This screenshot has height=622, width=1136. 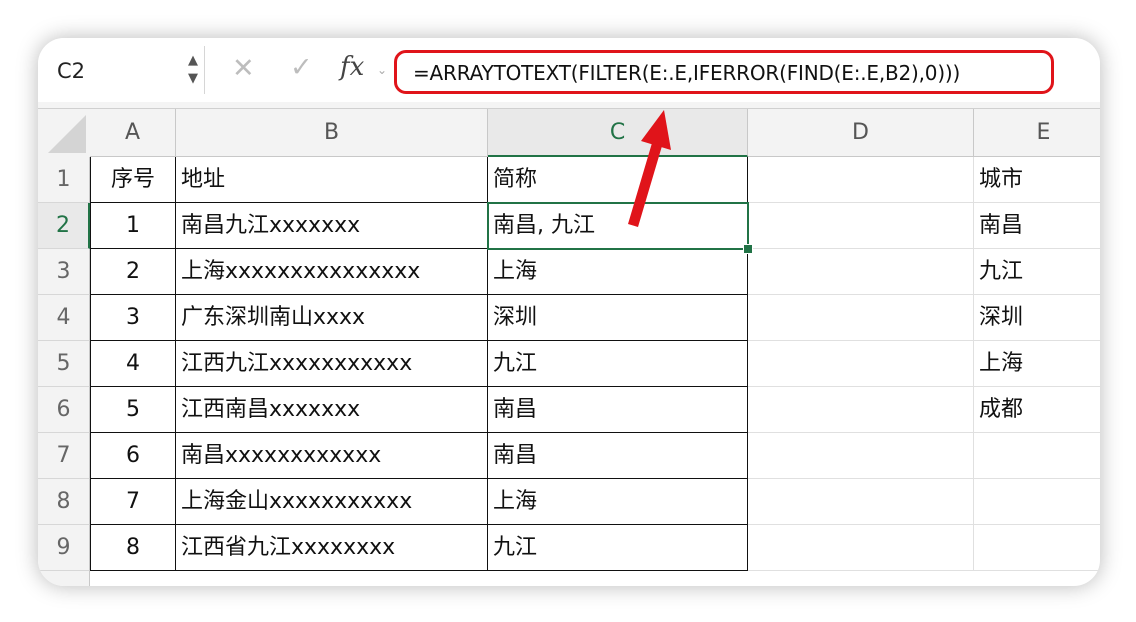 I want to click on arrow-shaft, so click(x=645, y=185).